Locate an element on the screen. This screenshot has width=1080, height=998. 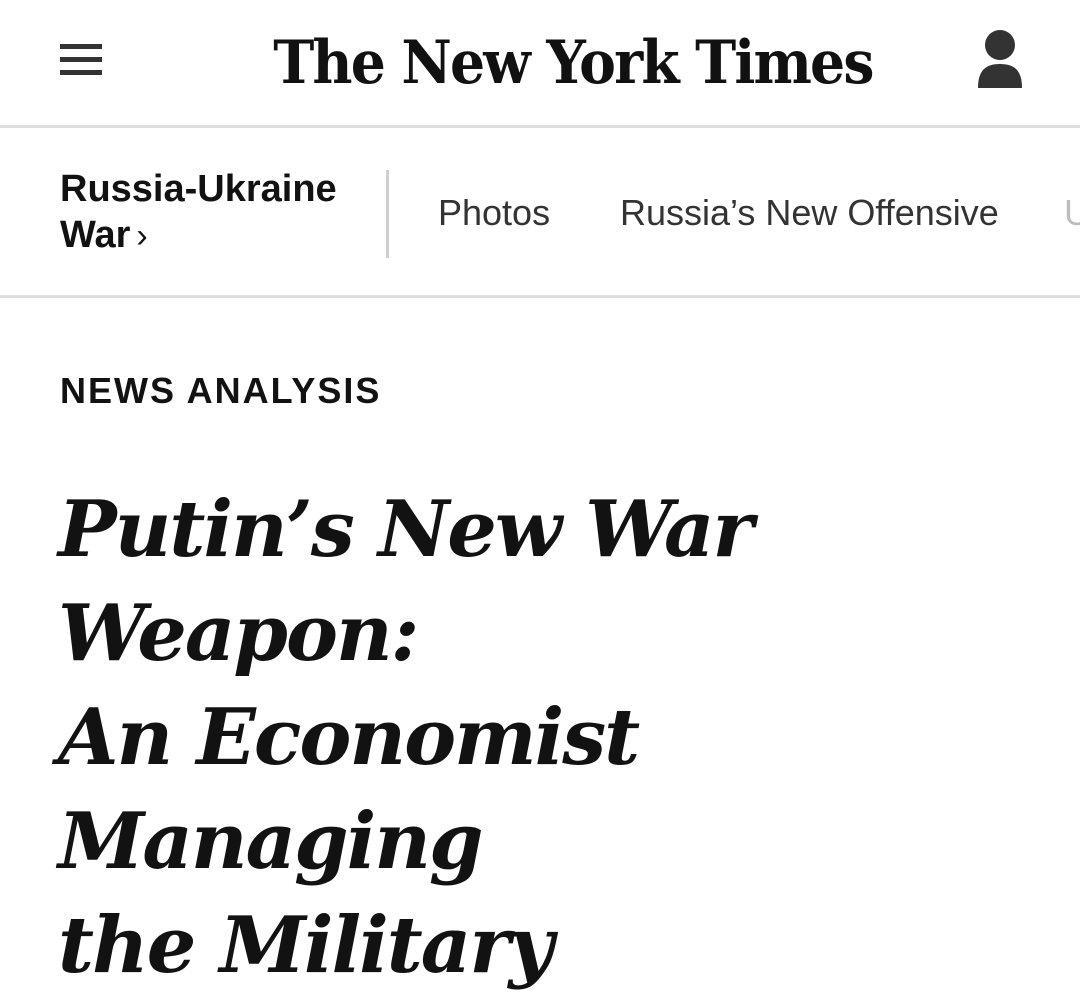
article-kicker: NEWS ANALYSIS is located at coordinates (221, 390).